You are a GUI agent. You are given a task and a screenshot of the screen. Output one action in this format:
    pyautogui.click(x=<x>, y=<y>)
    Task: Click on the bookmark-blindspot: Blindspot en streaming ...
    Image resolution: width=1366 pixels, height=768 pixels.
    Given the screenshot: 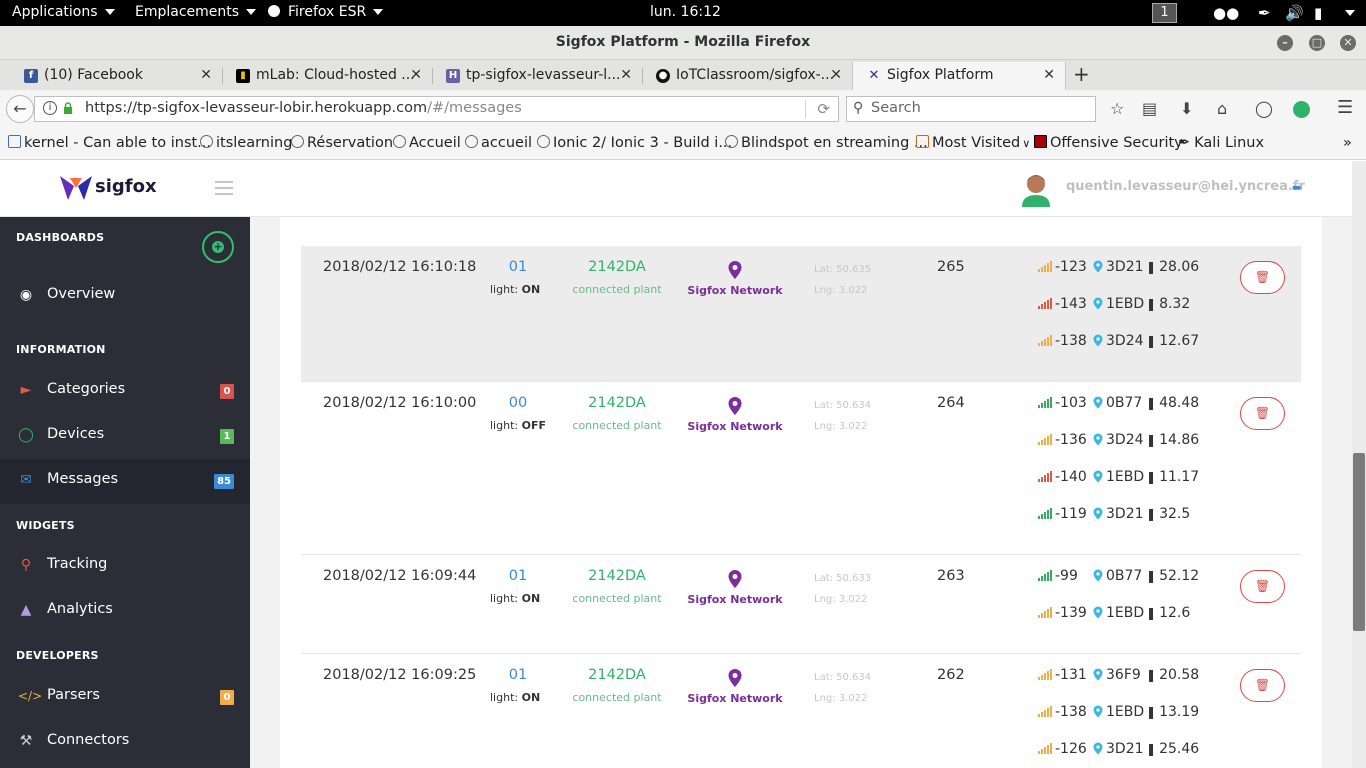 What is the action you would take?
    pyautogui.click(x=826, y=143)
    